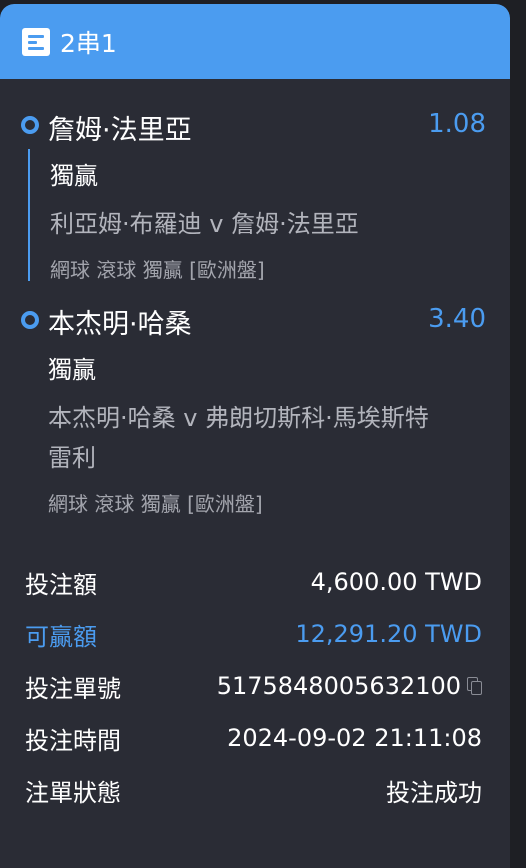  I want to click on potential-win-row: 可贏額 12,291.20 TWD, so click(253, 634).